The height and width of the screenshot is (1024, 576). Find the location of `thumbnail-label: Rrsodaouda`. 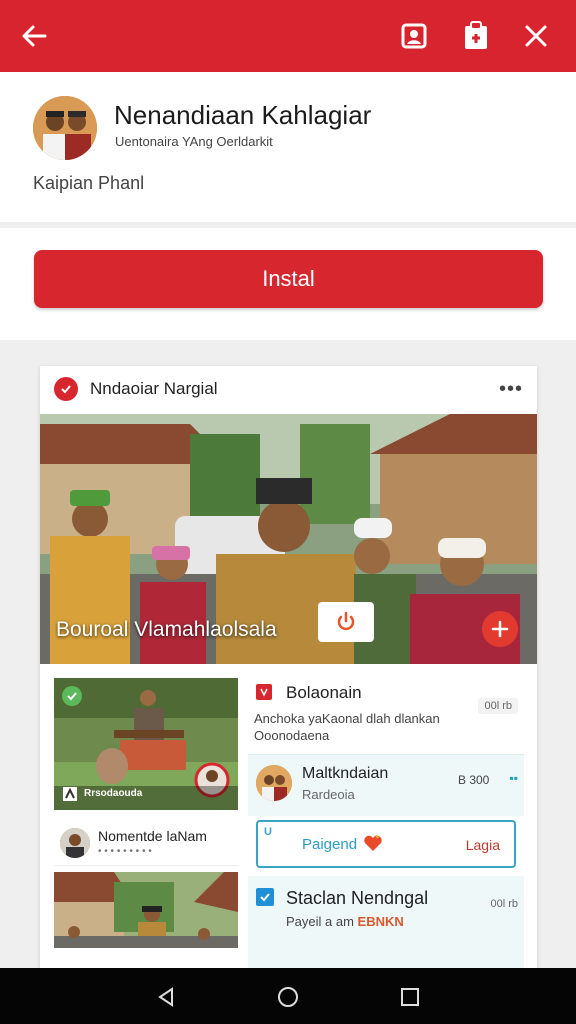

thumbnail-label: Rrsodaouda is located at coordinates (113, 793).